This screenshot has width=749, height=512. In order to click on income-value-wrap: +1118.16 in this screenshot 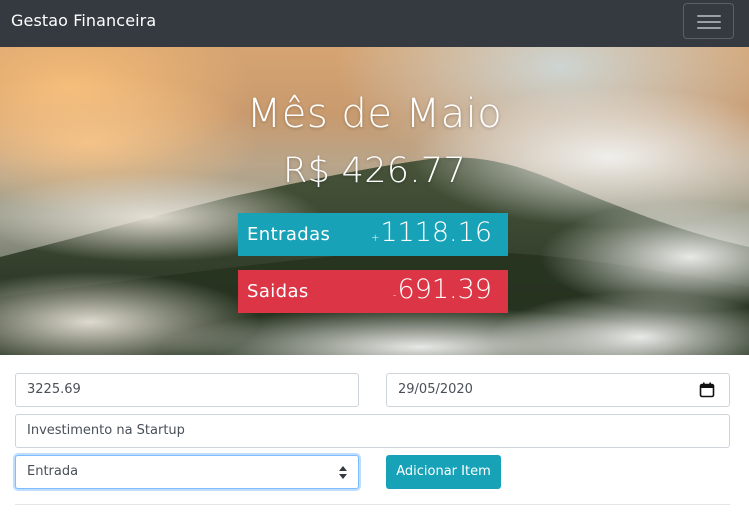, I will do `click(431, 232)`.